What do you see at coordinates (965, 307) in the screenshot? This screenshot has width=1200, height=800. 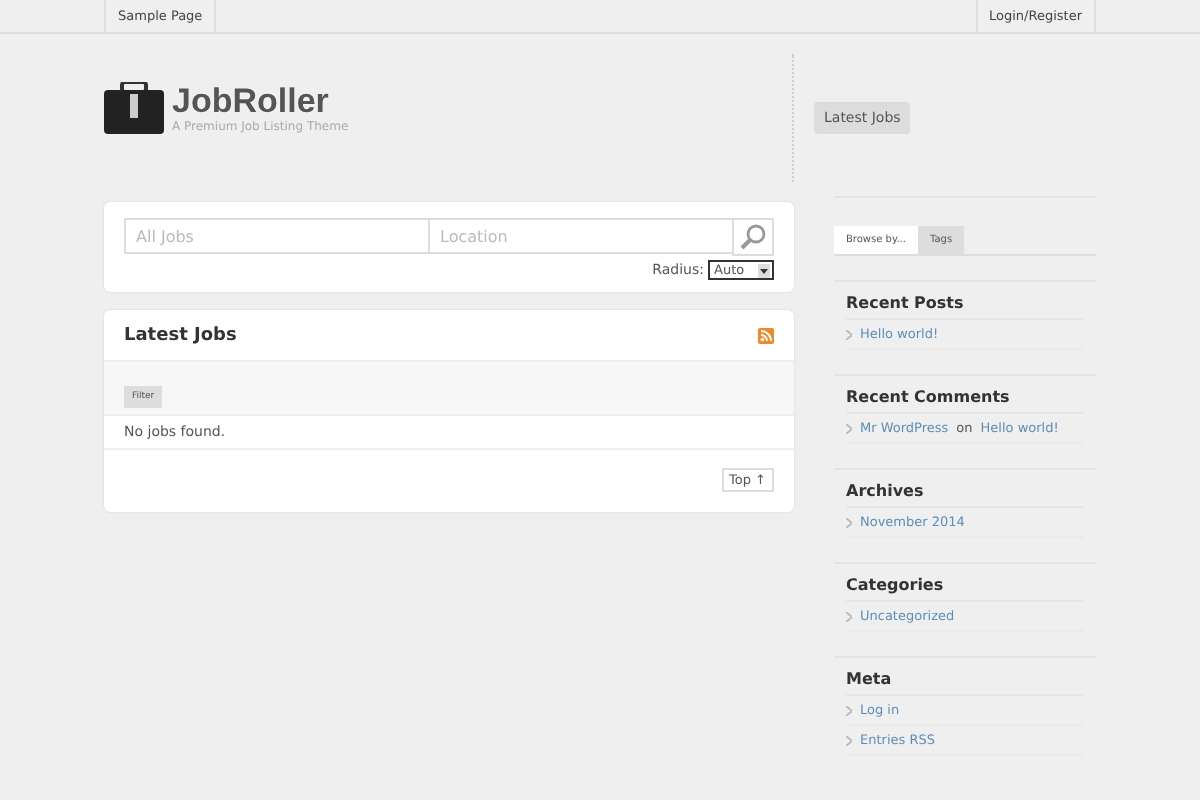 I see `widget-title: Recent Posts` at bounding box center [965, 307].